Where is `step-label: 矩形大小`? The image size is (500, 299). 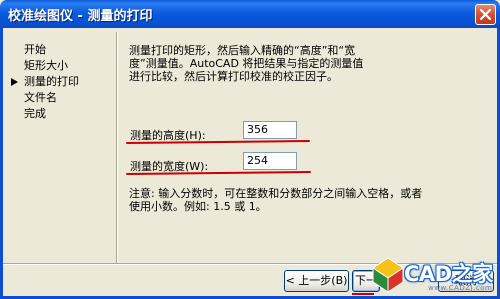 step-label: 矩形大小 is located at coordinates (46, 65).